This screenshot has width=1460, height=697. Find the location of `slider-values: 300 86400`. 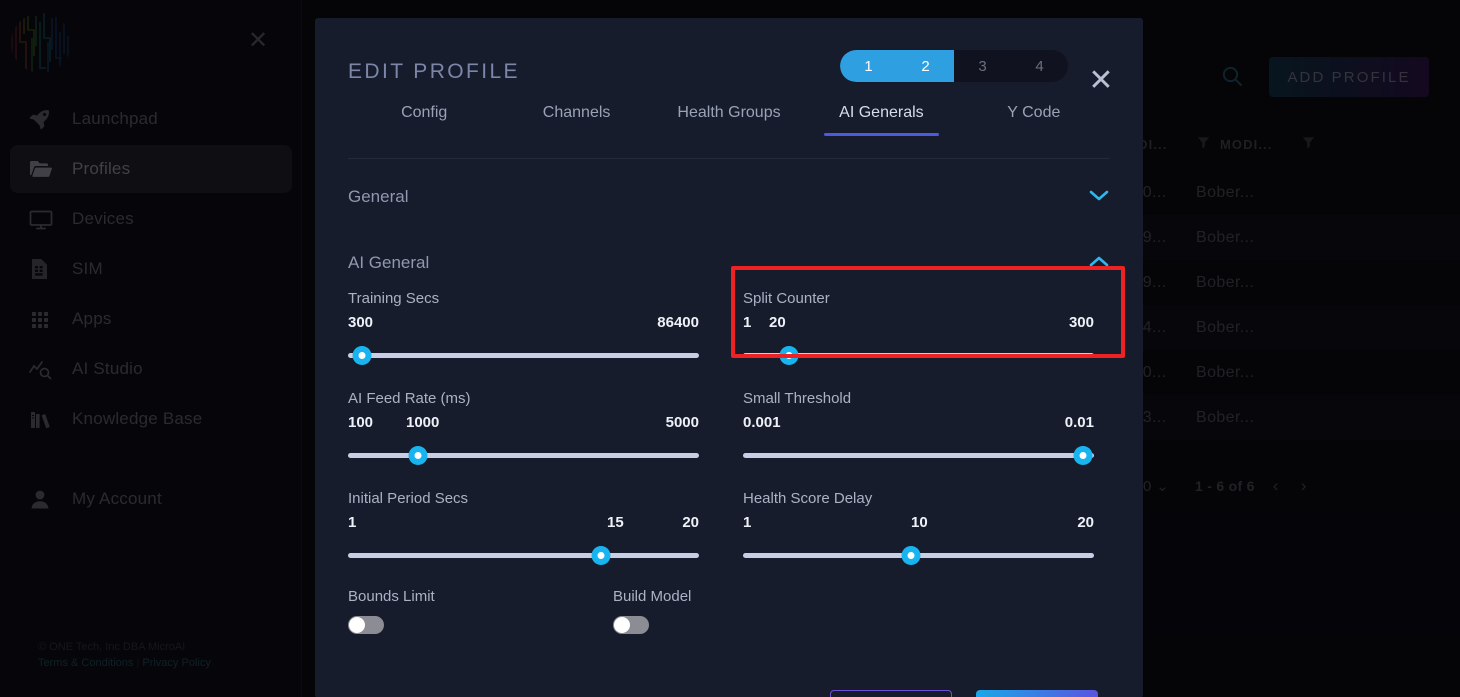

slider-values: 300 86400 is located at coordinates (523, 326).